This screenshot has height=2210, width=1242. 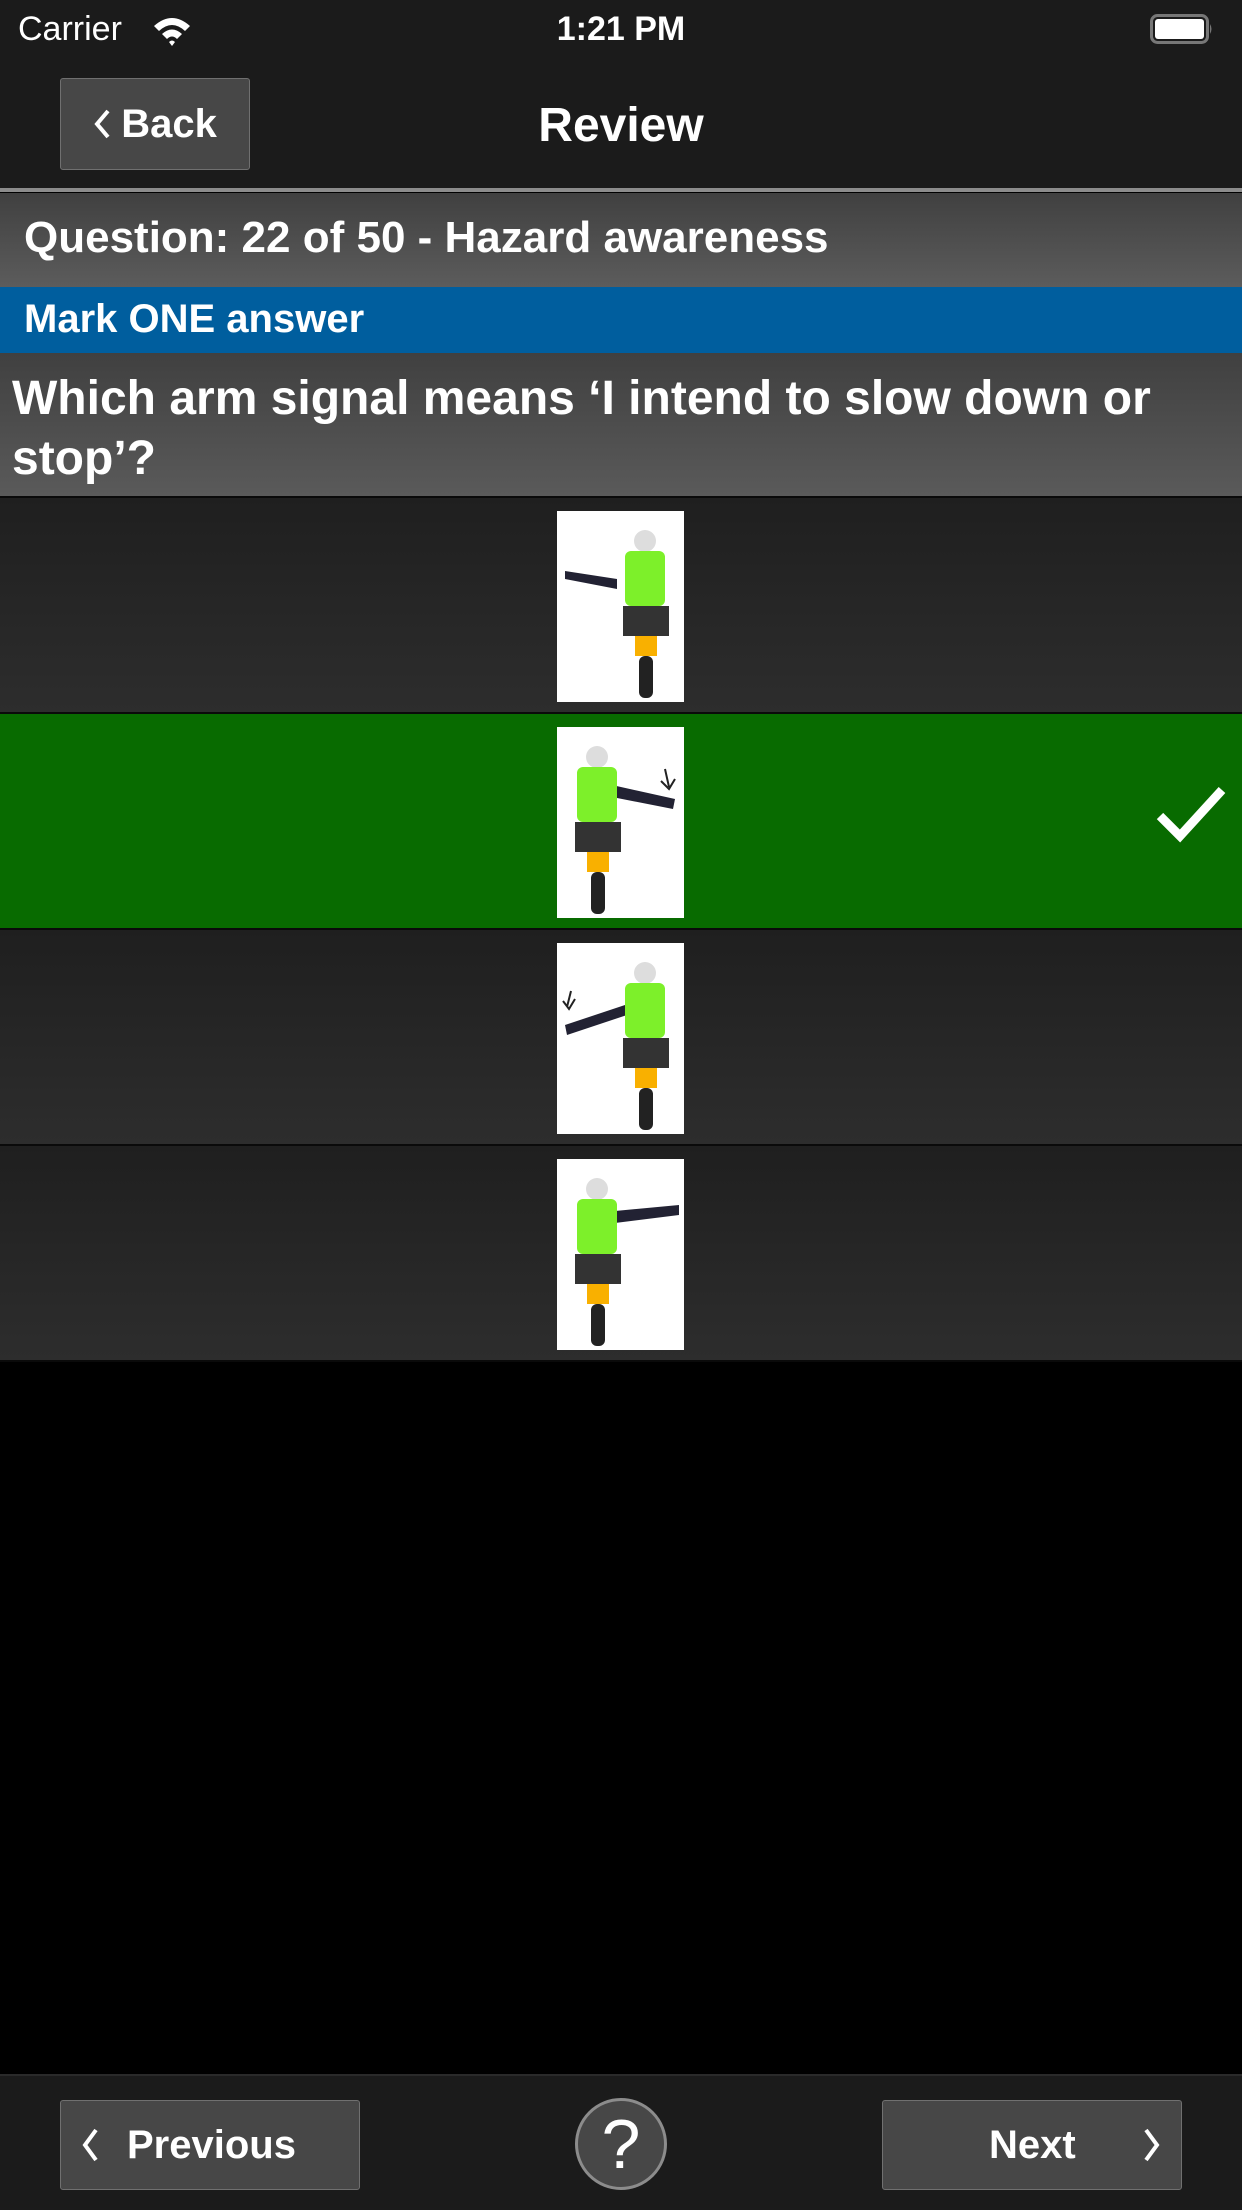 I want to click on instruction-text: Mark ONE answer, so click(x=194, y=319).